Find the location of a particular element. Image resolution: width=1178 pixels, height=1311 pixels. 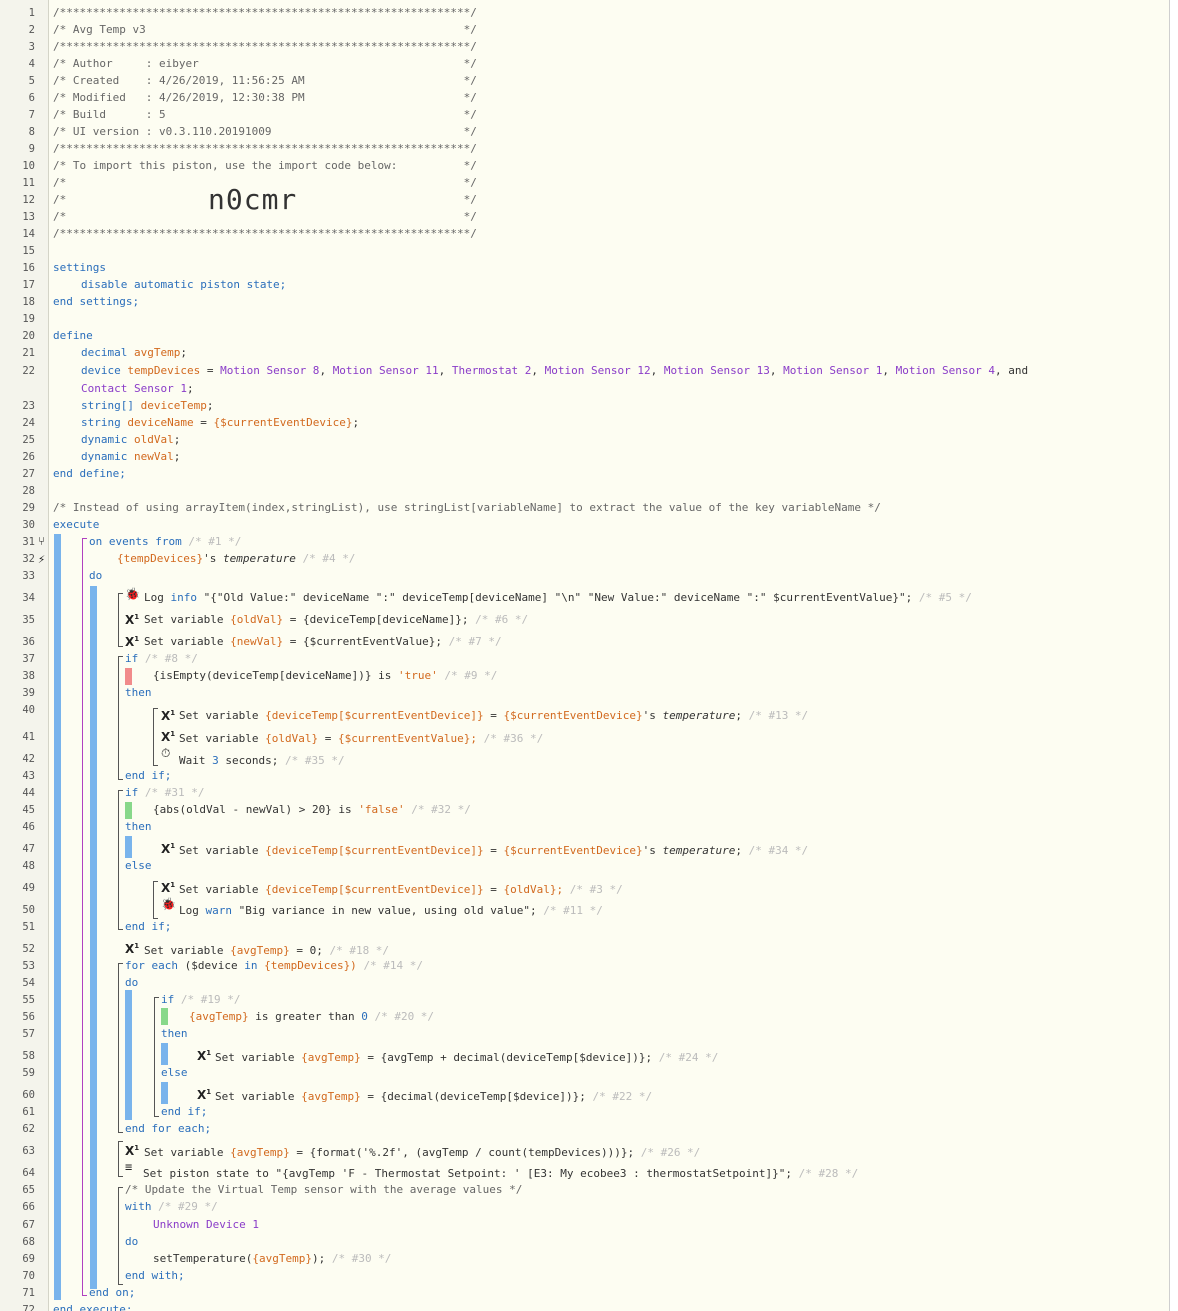

code-line: end execute; is located at coordinates (92, 1307).